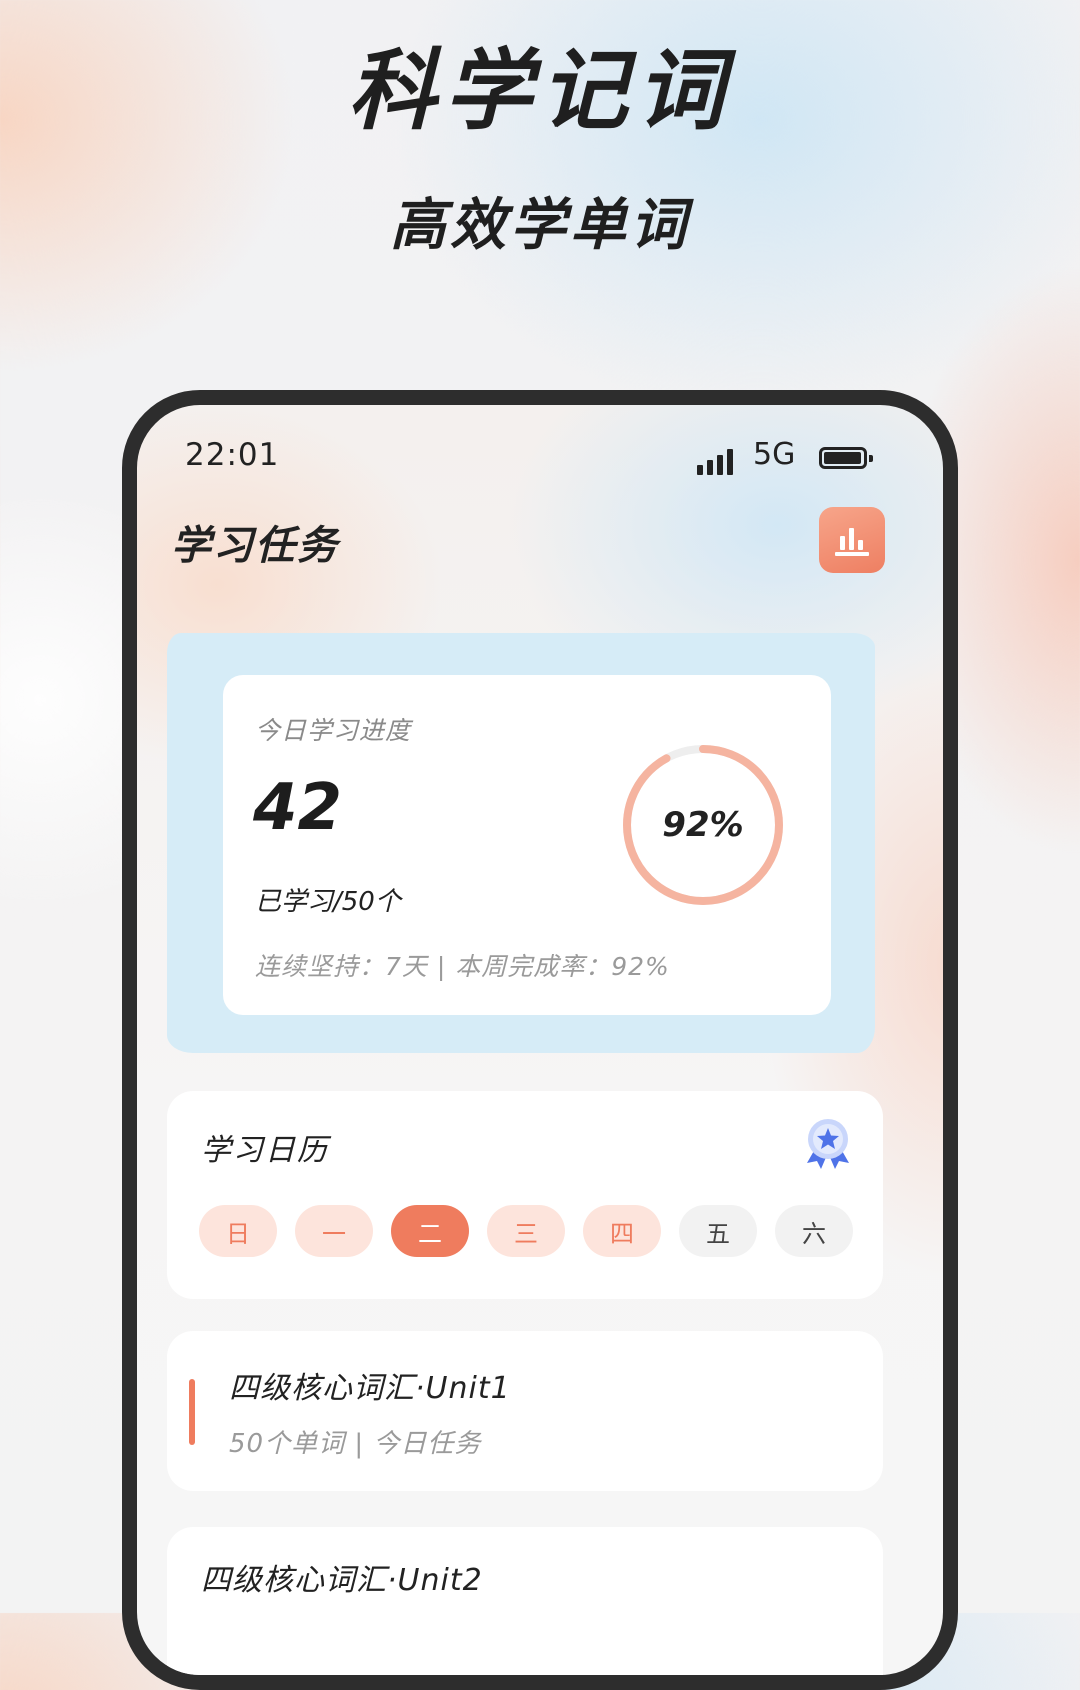  Describe the element at coordinates (328, 902) in the screenshot. I see `learned-total: 已学习/50个` at that location.